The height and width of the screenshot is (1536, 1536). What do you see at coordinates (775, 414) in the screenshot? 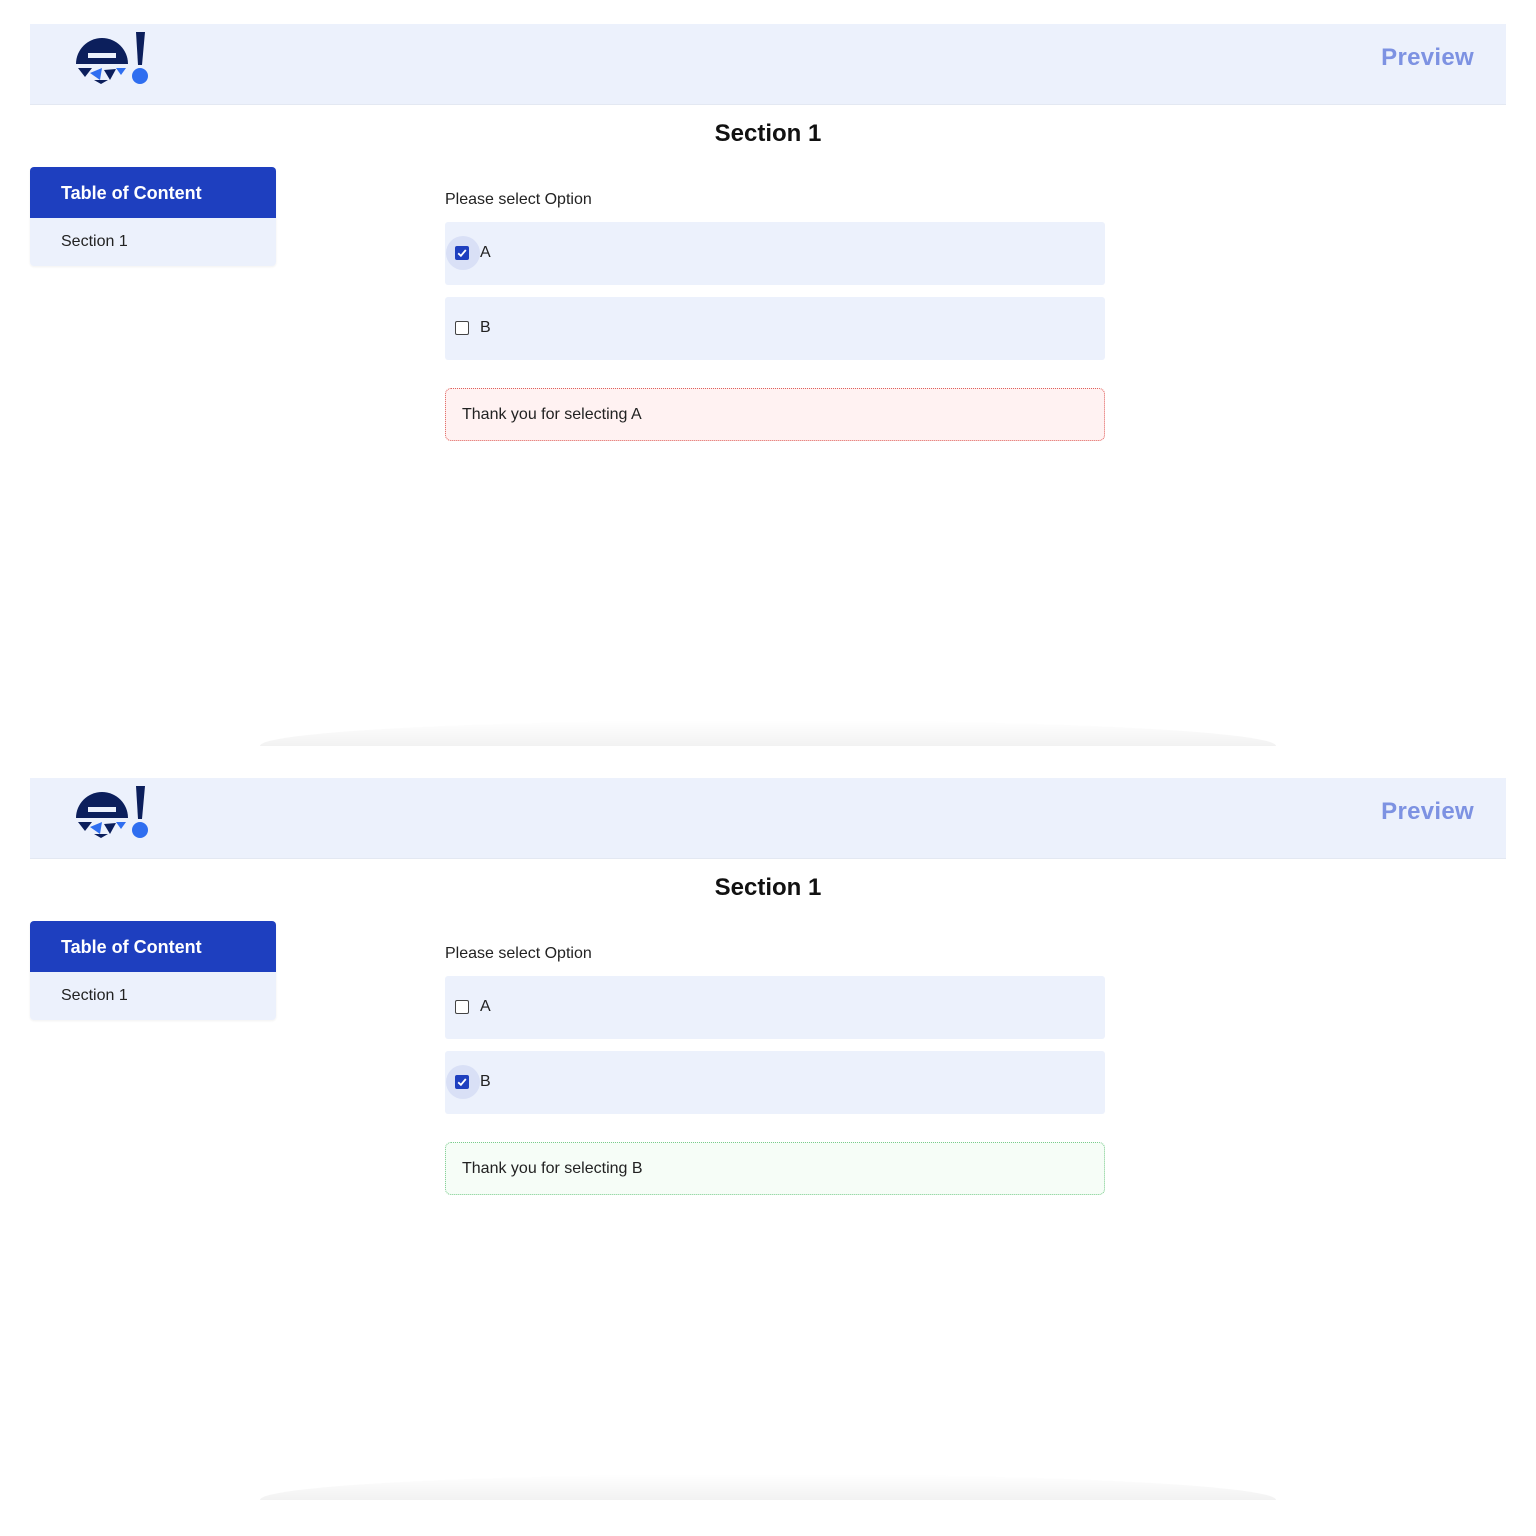
I see `feedback-message-error: Thank you for selecting A` at bounding box center [775, 414].